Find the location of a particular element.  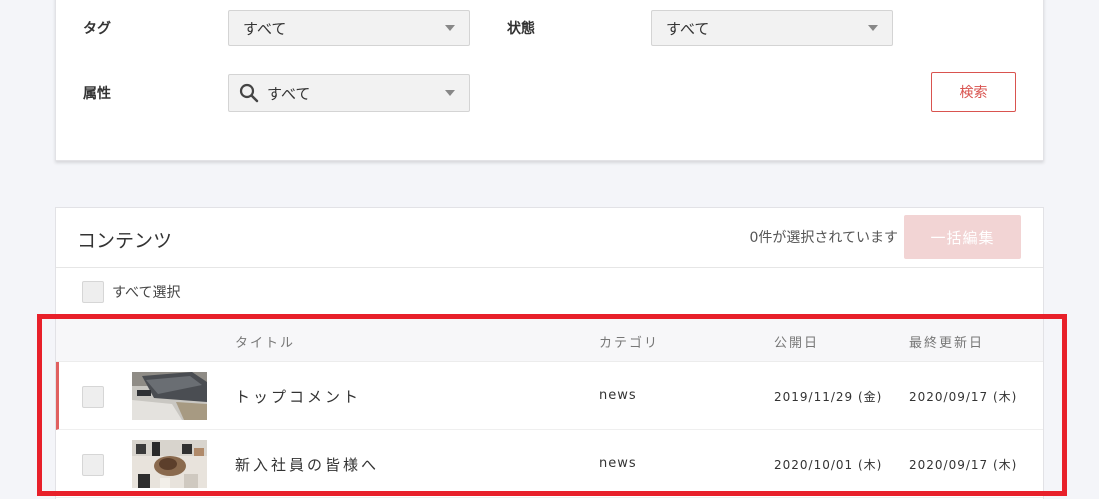

attribute-label: 属性 is located at coordinates (97, 94).